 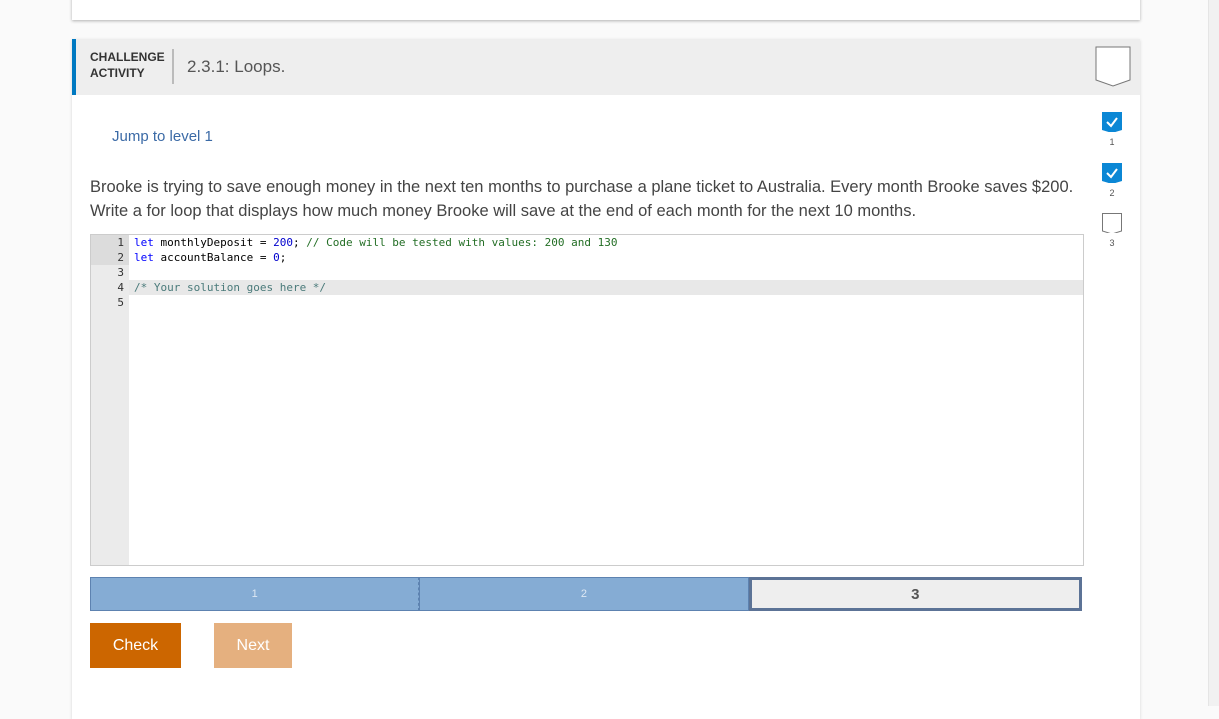 I want to click on level-bar: 1 2 3, so click(x=586, y=594).